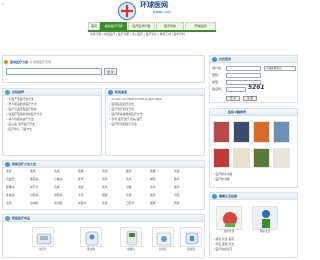  I want to click on disease-link: 鼻炎, so click(153, 187).